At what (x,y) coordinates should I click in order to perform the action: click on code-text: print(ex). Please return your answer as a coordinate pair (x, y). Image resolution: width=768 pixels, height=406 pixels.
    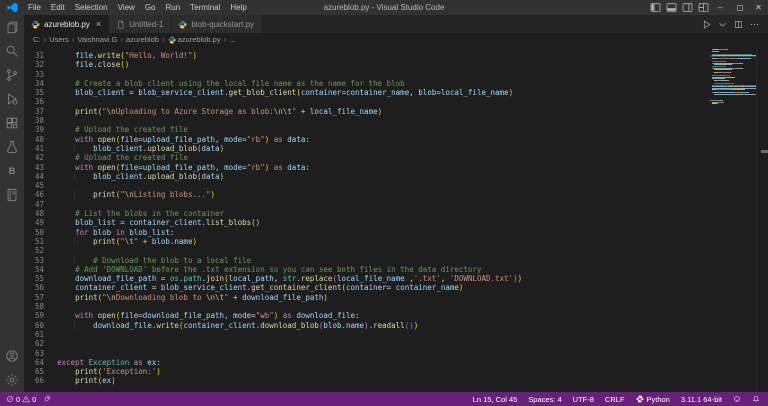
    Looking at the image, I should click on (95, 381).